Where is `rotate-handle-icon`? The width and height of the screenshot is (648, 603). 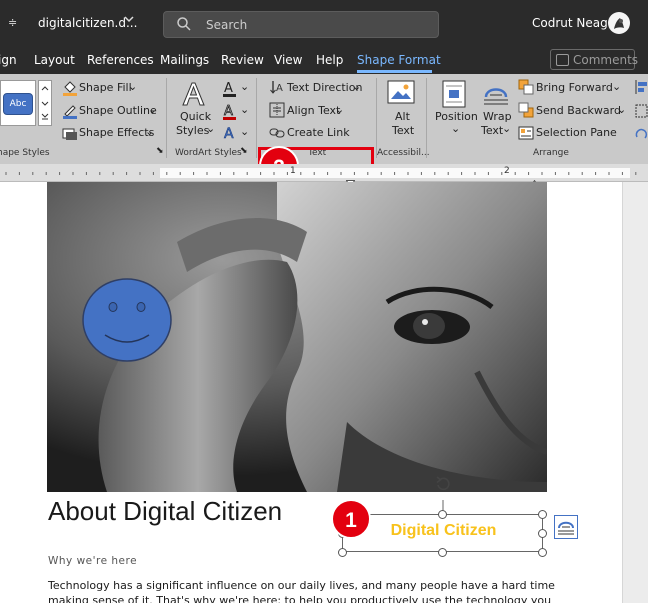 rotate-handle-icon is located at coordinates (443, 486).